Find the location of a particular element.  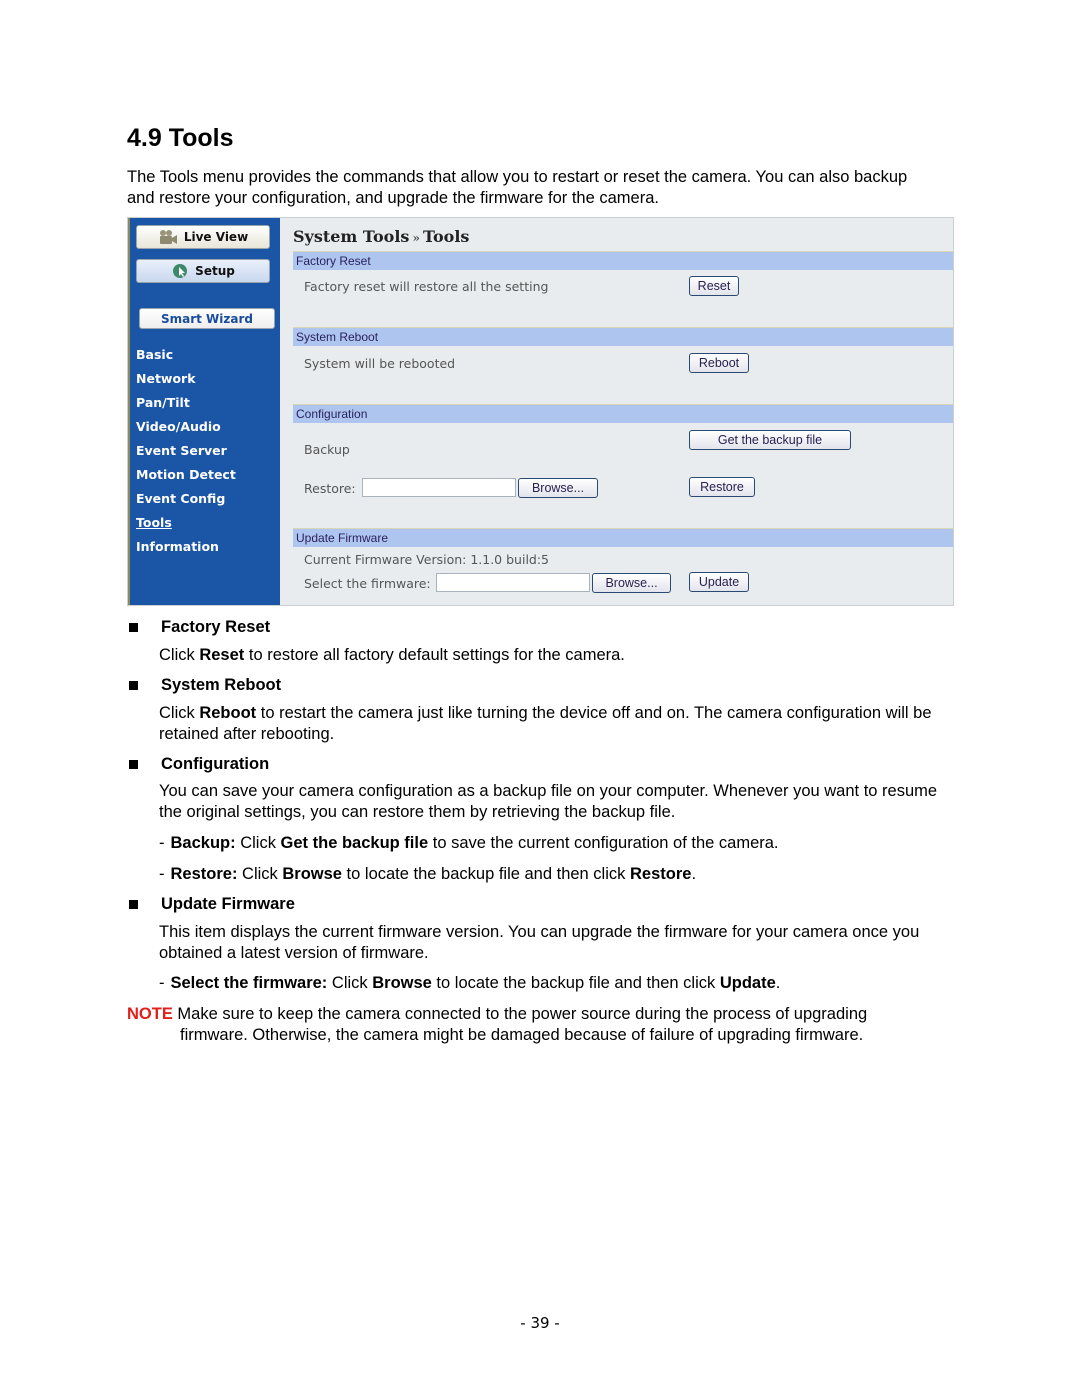

update-firmware-header: Update Firmware is located at coordinates (623, 537).